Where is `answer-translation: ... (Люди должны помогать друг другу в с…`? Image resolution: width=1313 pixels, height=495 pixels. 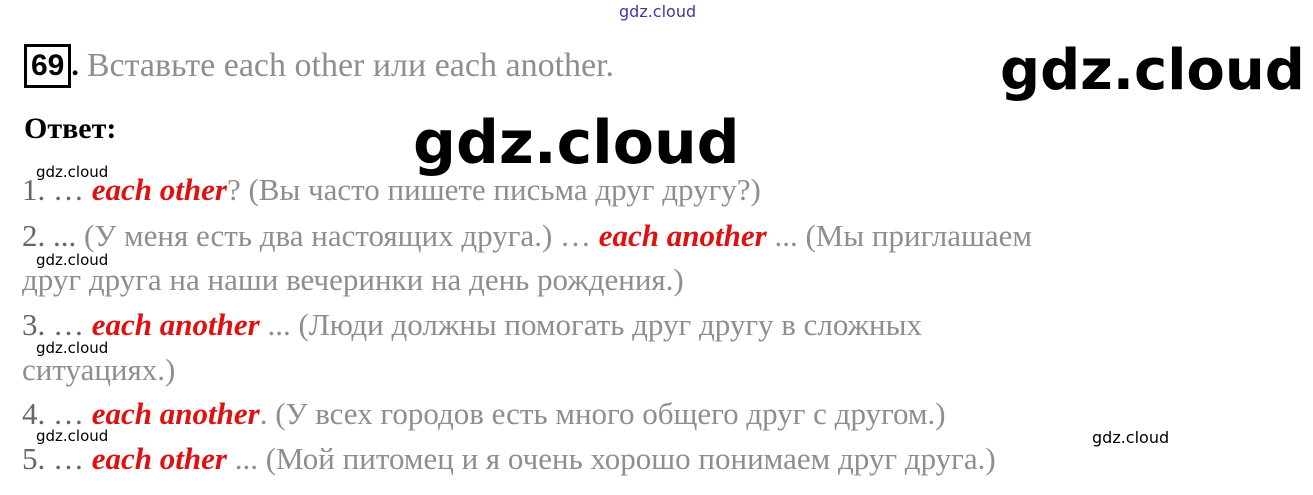
answer-translation: ... (Люди должны помогать друг другу в с… is located at coordinates (590, 324).